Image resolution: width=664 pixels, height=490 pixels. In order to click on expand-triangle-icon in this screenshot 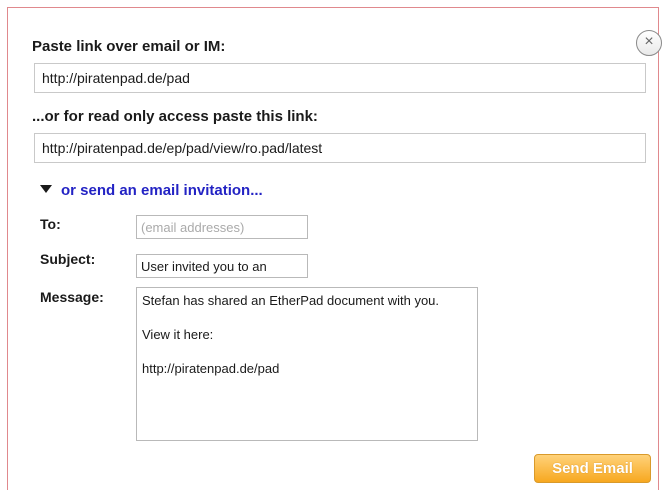, I will do `click(46, 189)`.